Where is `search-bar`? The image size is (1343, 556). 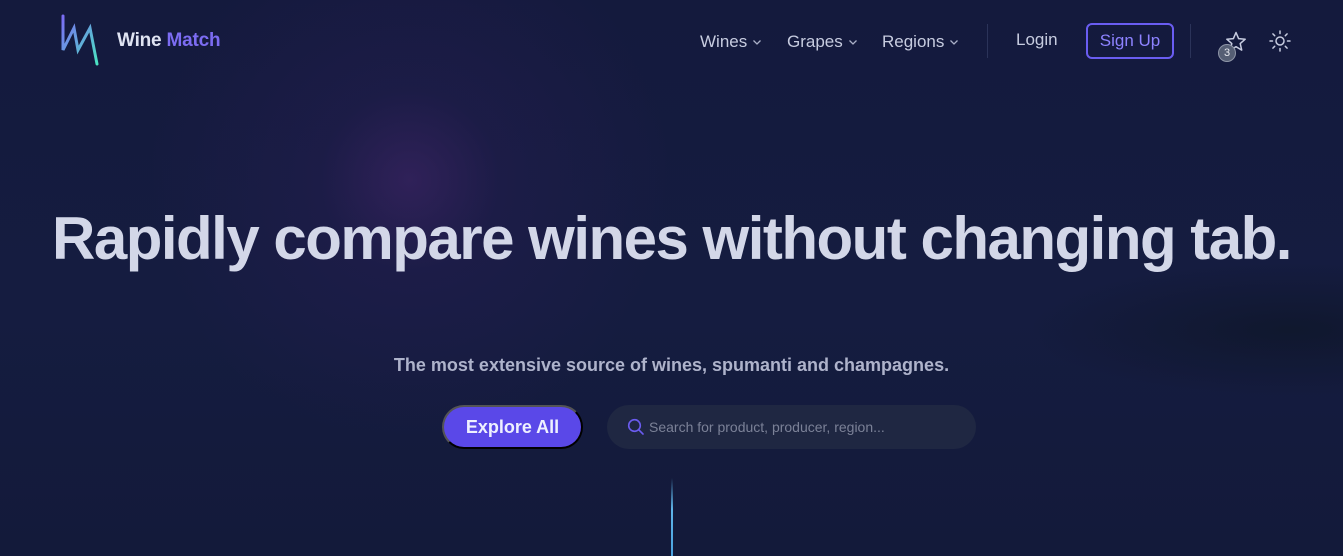
search-bar is located at coordinates (791, 427).